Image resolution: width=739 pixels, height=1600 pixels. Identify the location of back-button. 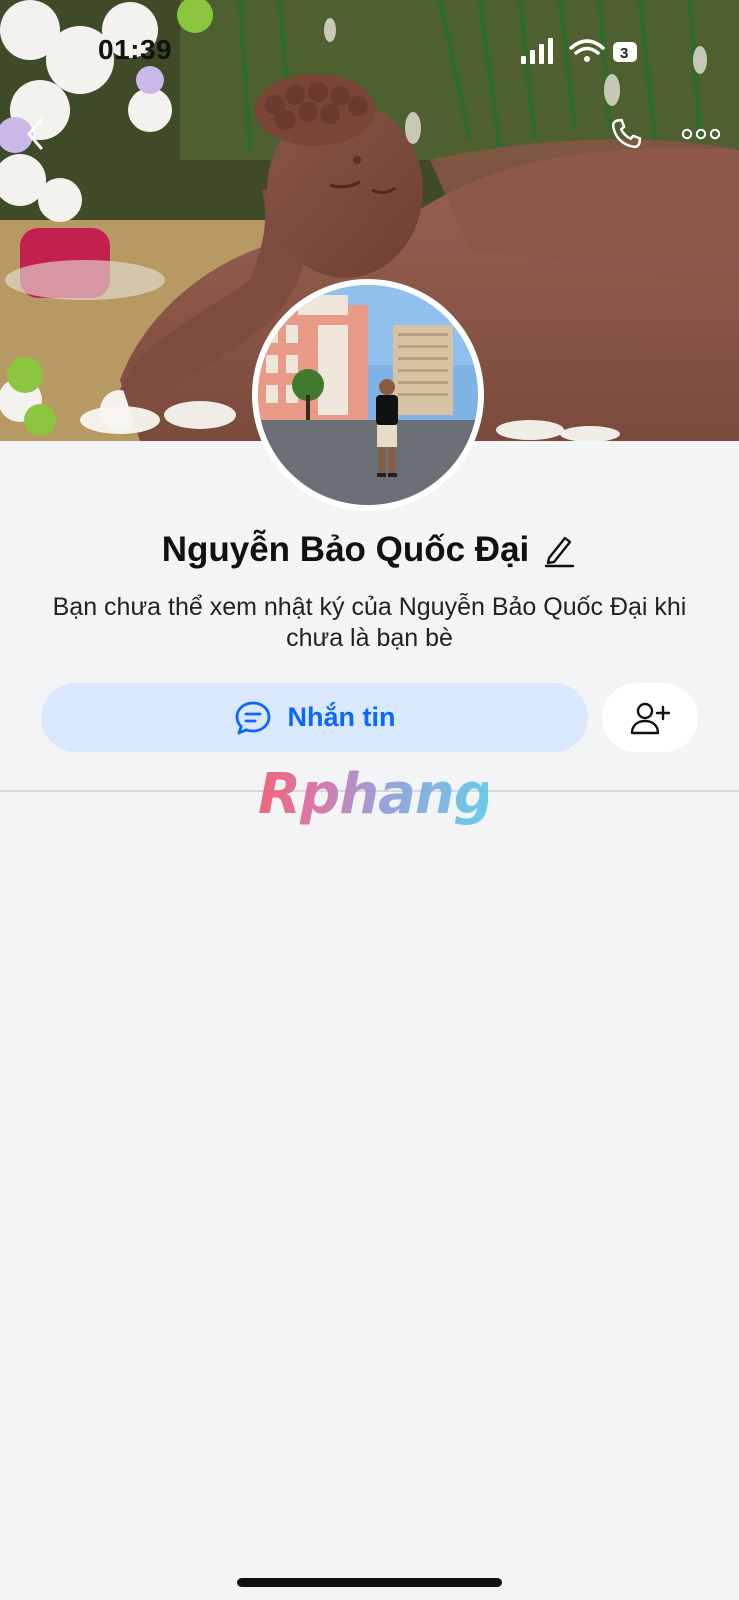
(35, 134).